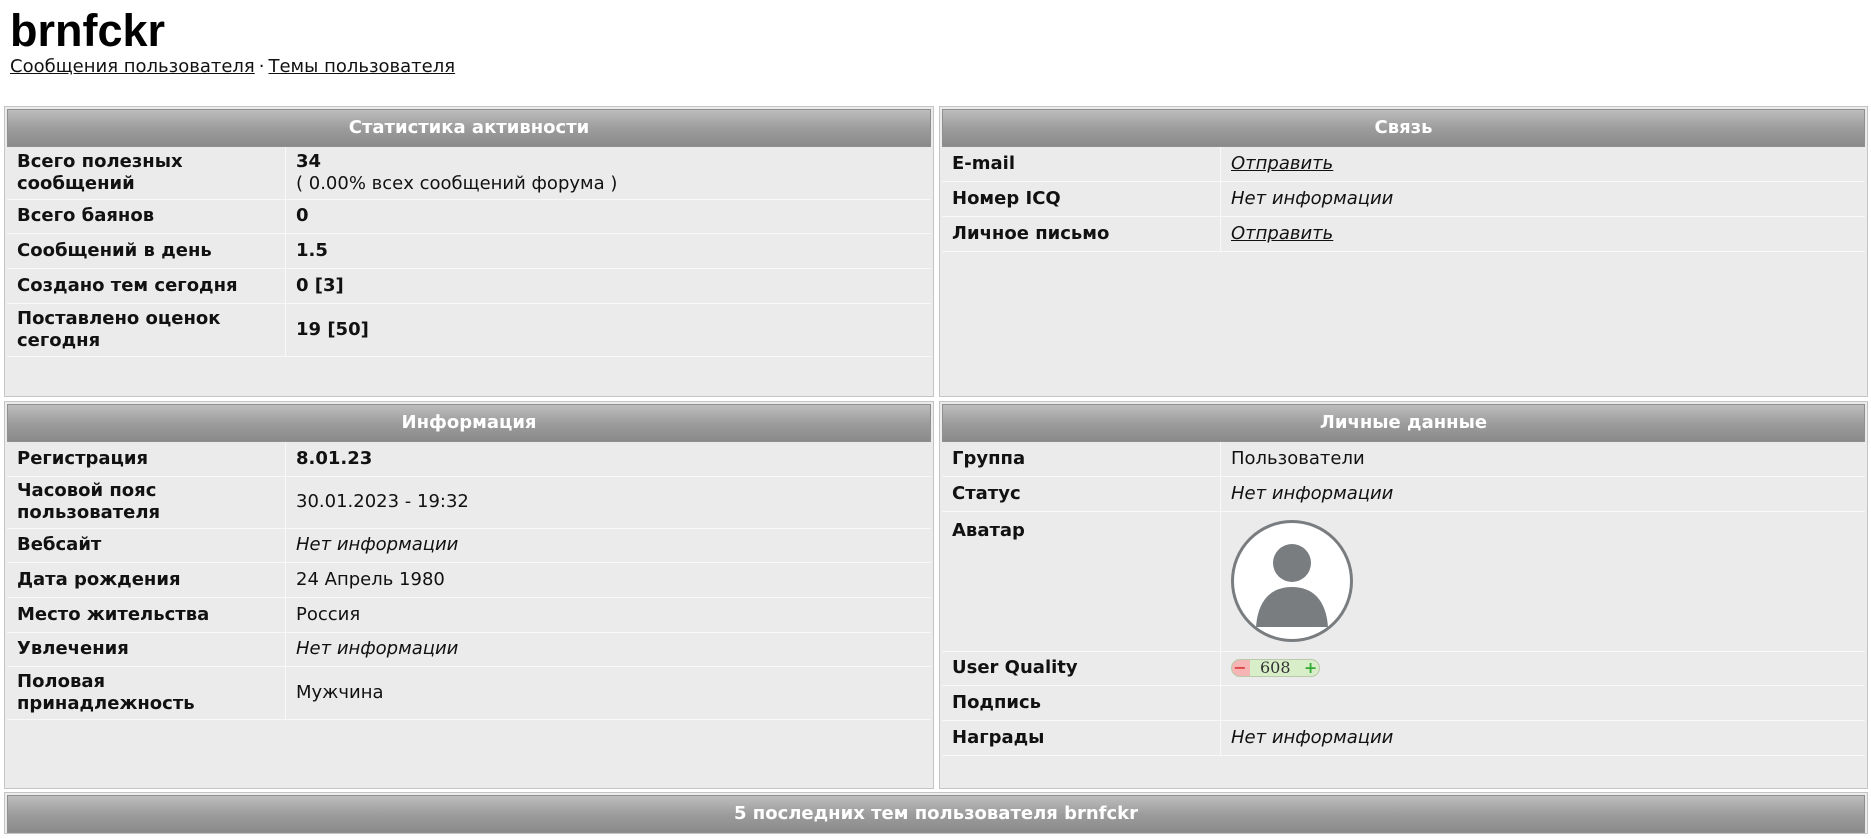 Image resolution: width=1871 pixels, height=839 pixels. What do you see at coordinates (608, 251) in the screenshot?
I see `stats-value: 1.5` at bounding box center [608, 251].